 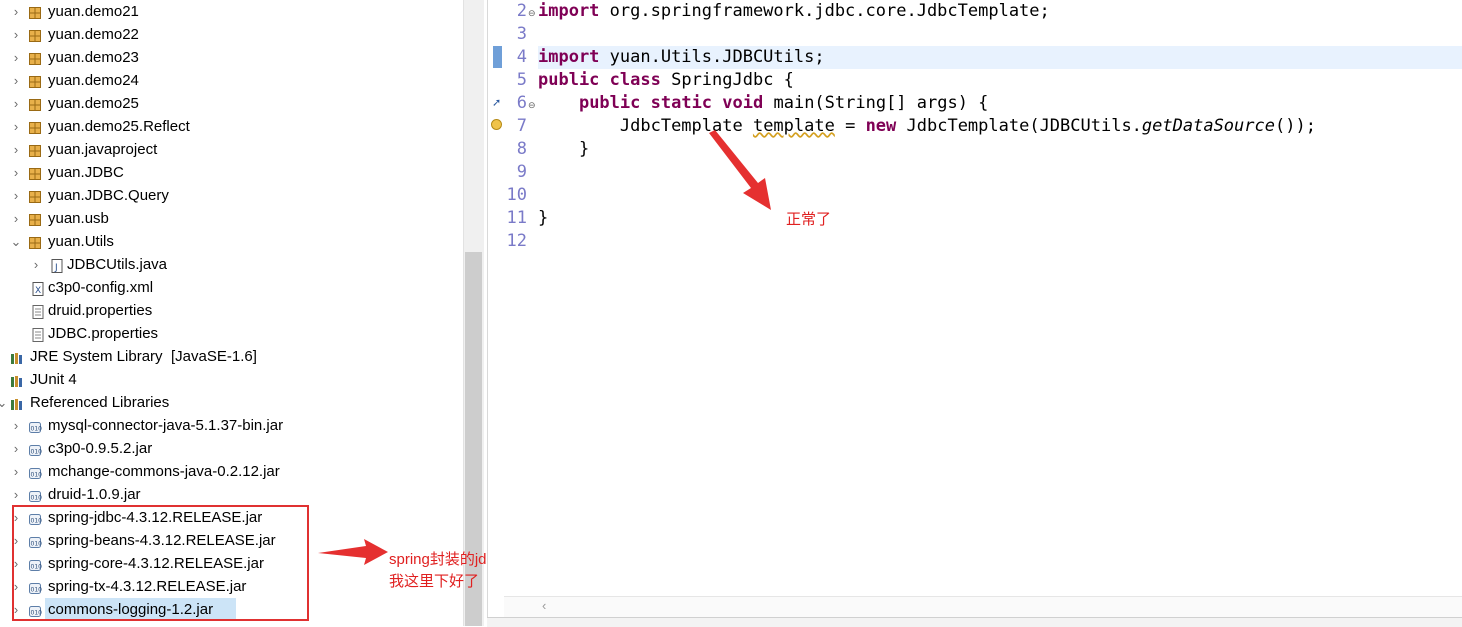 I want to click on tree-item: JUnit 4, so click(x=231, y=379).